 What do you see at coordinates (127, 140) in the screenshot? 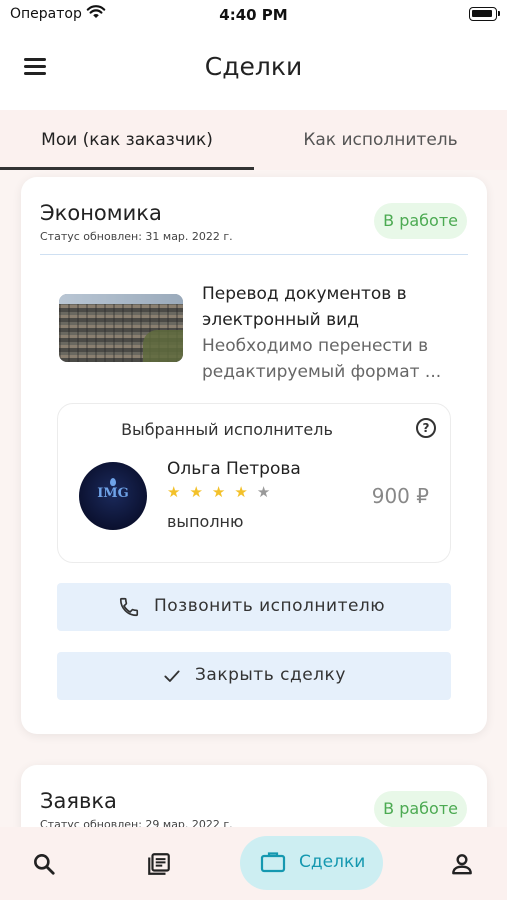
I see `tab-my-customer: Мои (как заказчик)` at bounding box center [127, 140].